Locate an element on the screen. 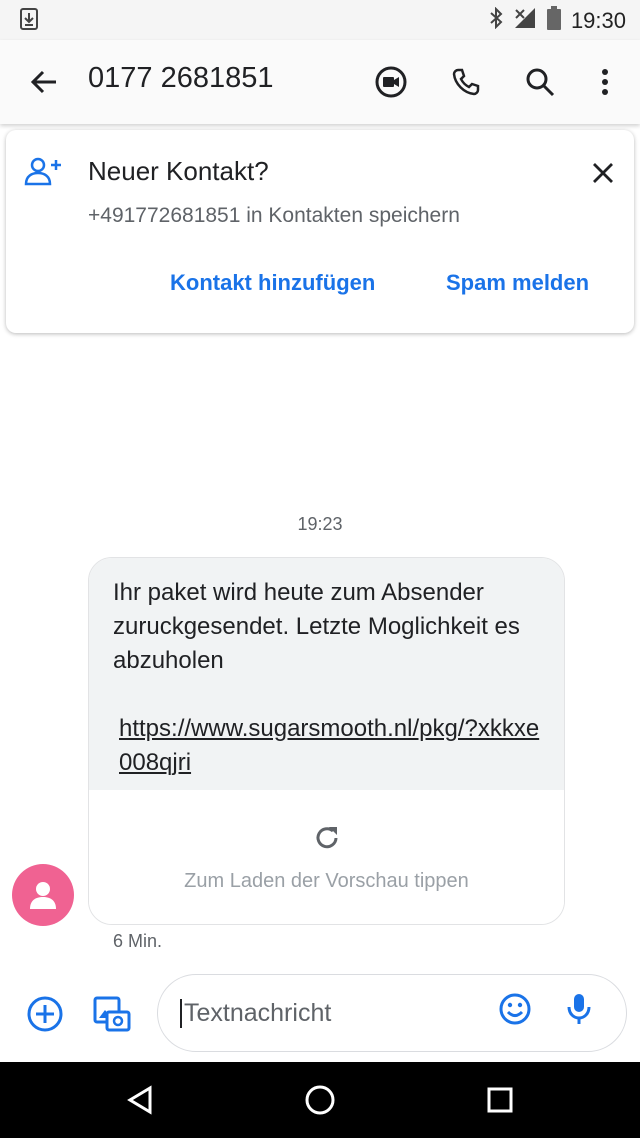 This screenshot has height=1138, width=640. nav-recents-icon is located at coordinates (500, 1100).